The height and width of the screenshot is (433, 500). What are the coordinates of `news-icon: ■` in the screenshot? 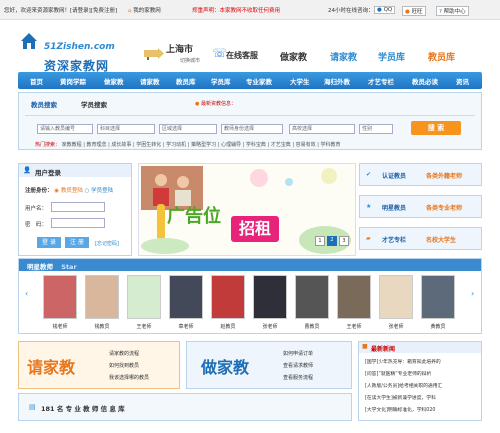 It's located at (365, 346).